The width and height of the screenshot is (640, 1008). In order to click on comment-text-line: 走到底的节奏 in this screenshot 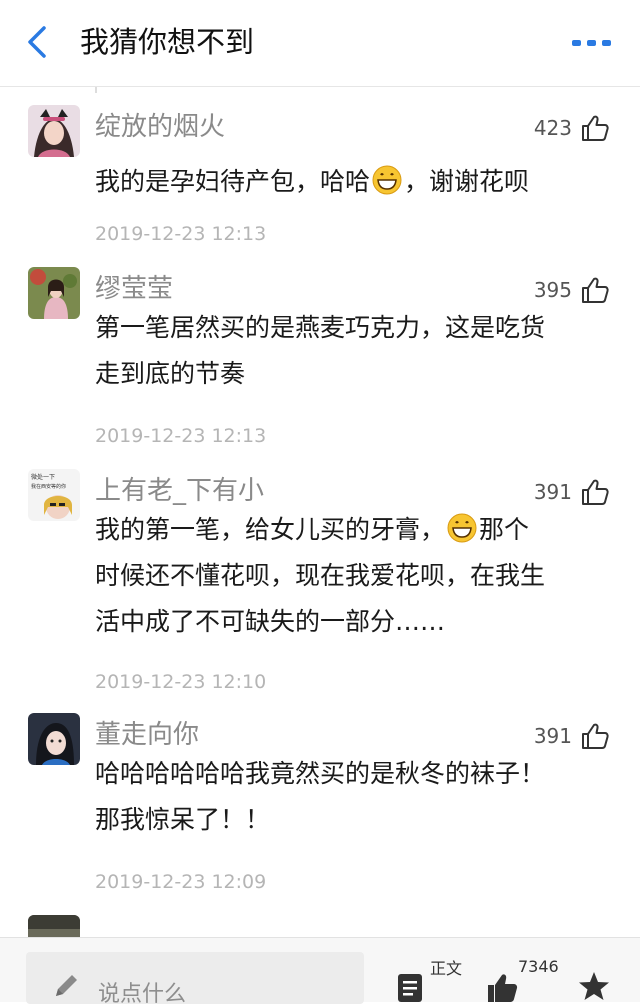, I will do `click(170, 373)`.